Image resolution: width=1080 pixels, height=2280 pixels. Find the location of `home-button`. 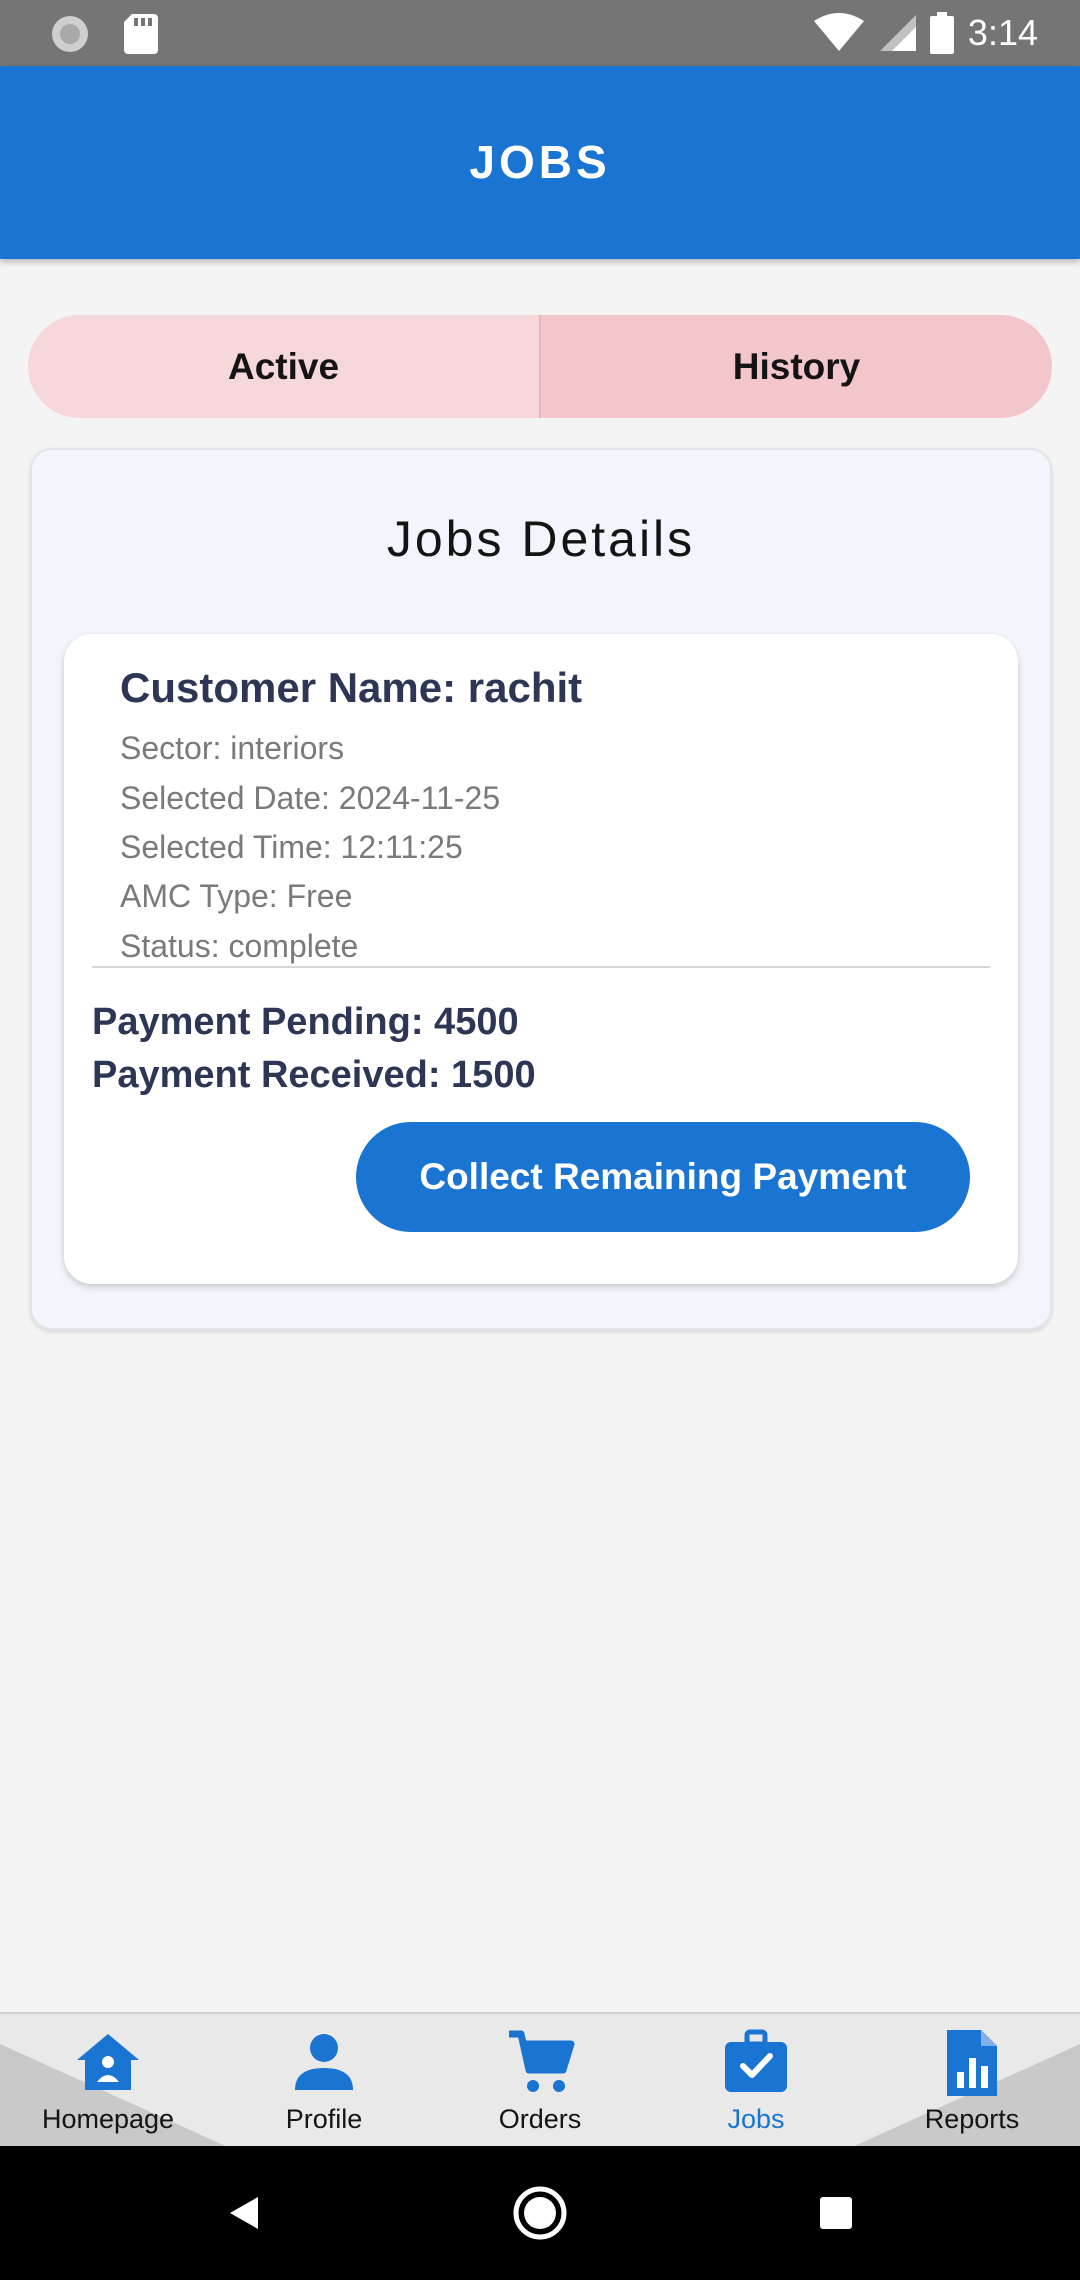

home-button is located at coordinates (540, 2213).